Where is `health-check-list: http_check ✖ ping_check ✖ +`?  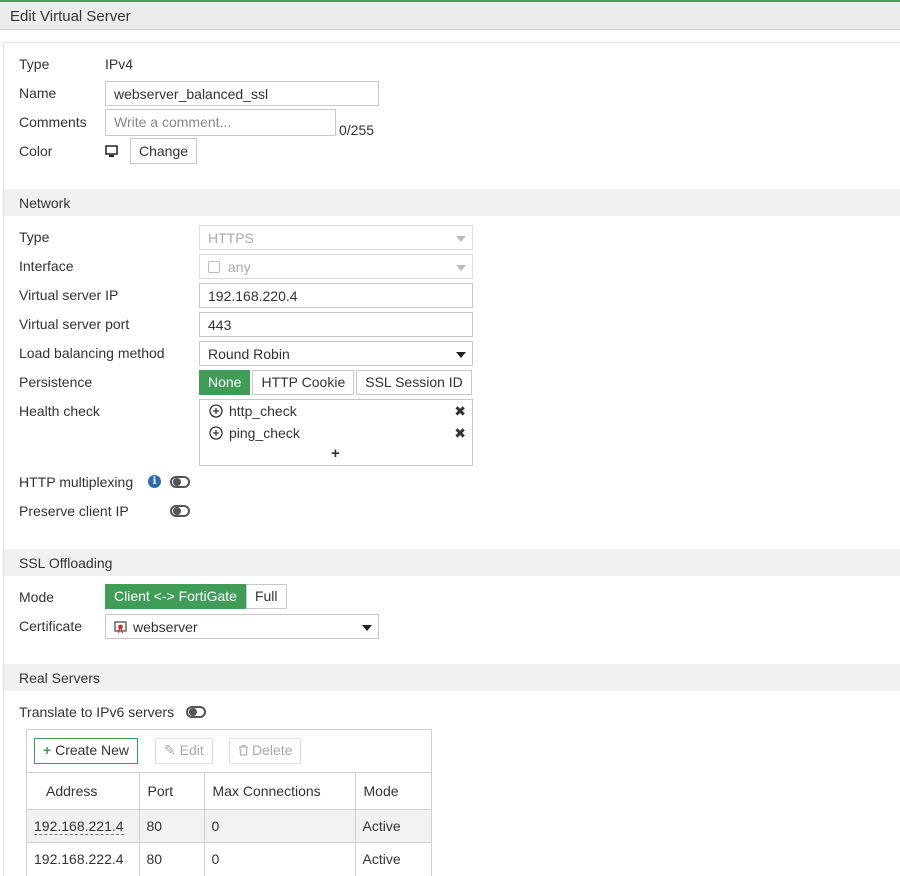
health-check-list: http_check ✖ ping_check ✖ + is located at coordinates (336, 432).